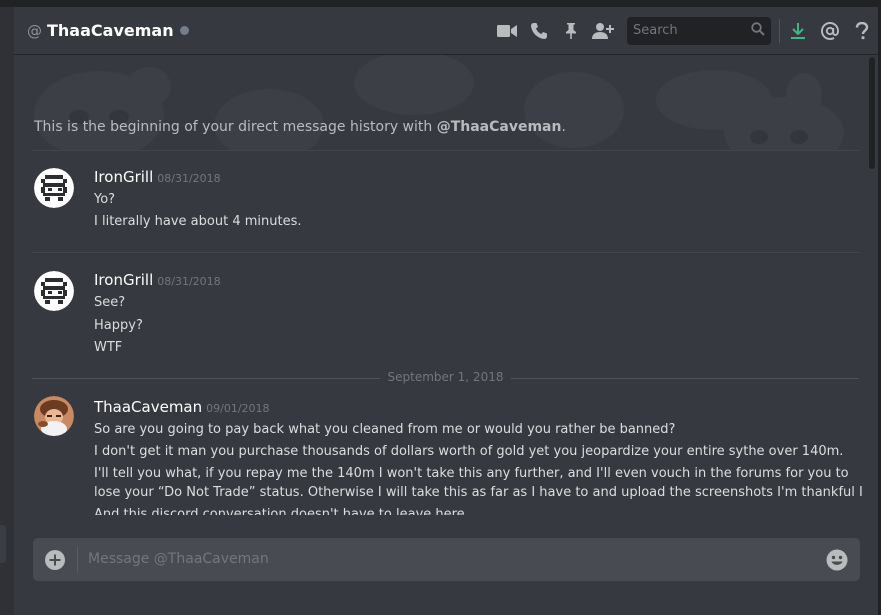  I want to click on upload-plus-icon, so click(55, 562).